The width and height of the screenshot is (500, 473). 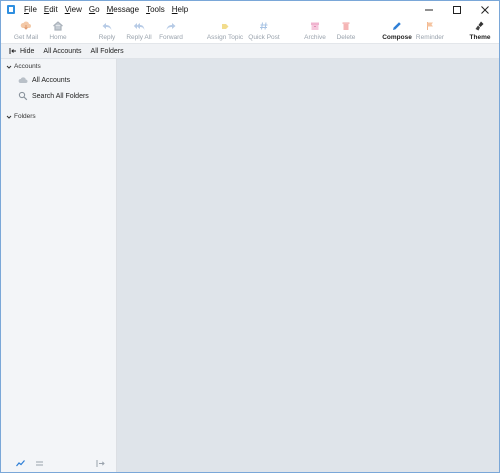 I want to click on maximize-button, so click(x=457, y=9).